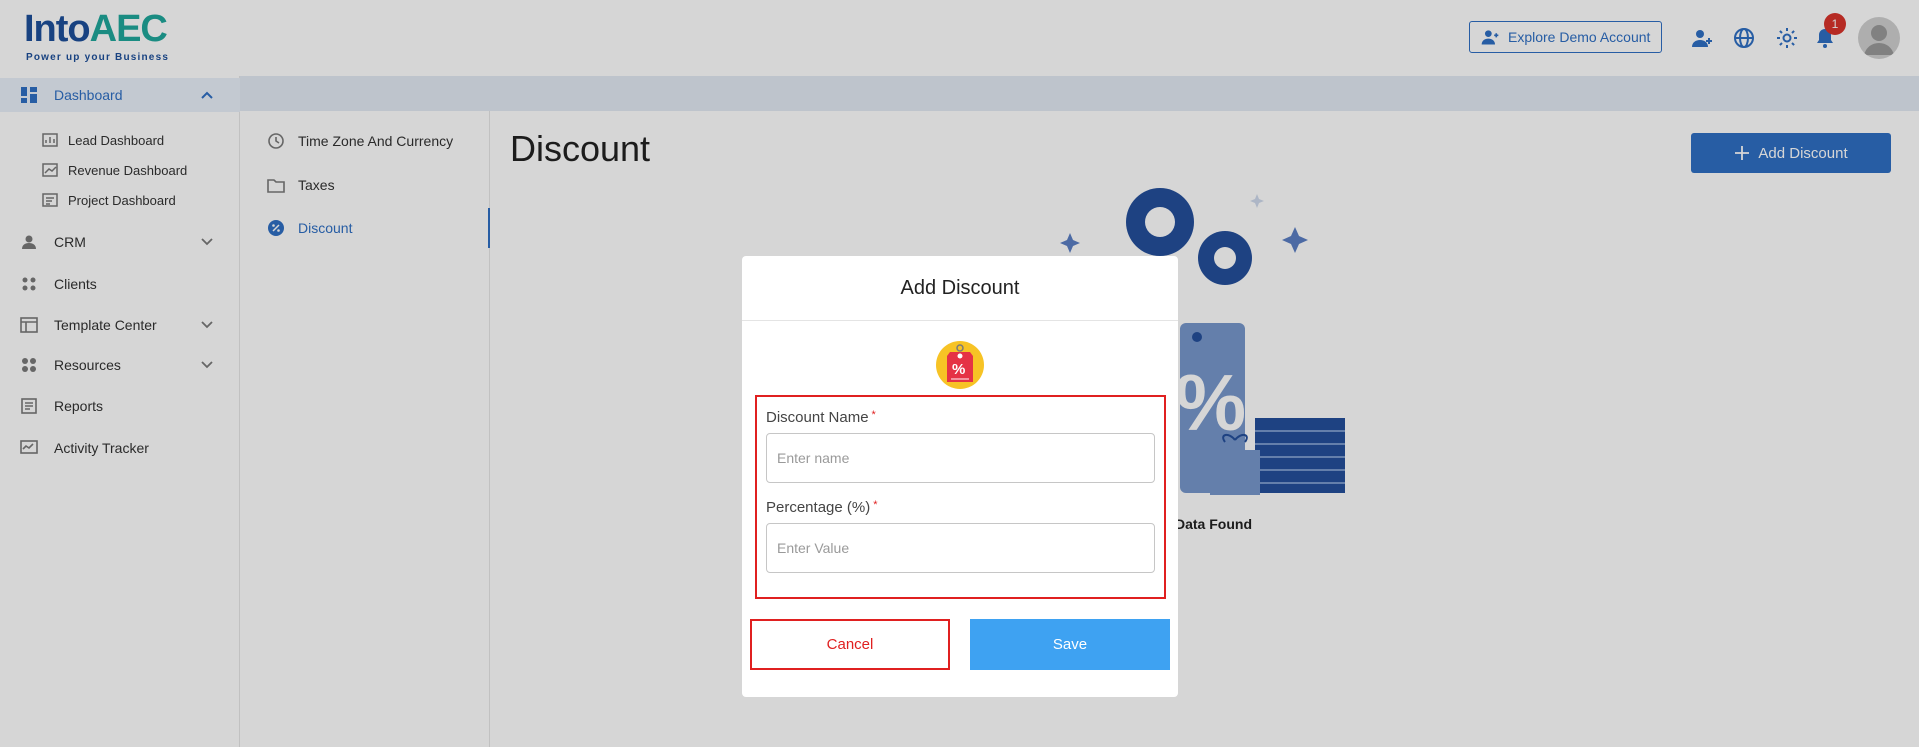  I want to click on discount-name-input, so click(960, 458).